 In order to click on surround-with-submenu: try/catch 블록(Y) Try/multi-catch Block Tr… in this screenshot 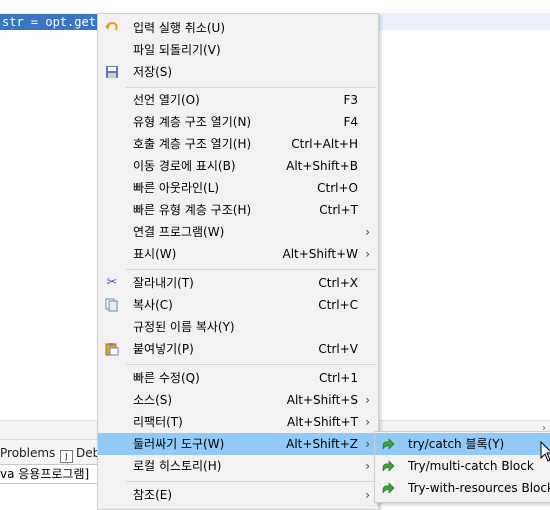, I will do `click(462, 467)`.